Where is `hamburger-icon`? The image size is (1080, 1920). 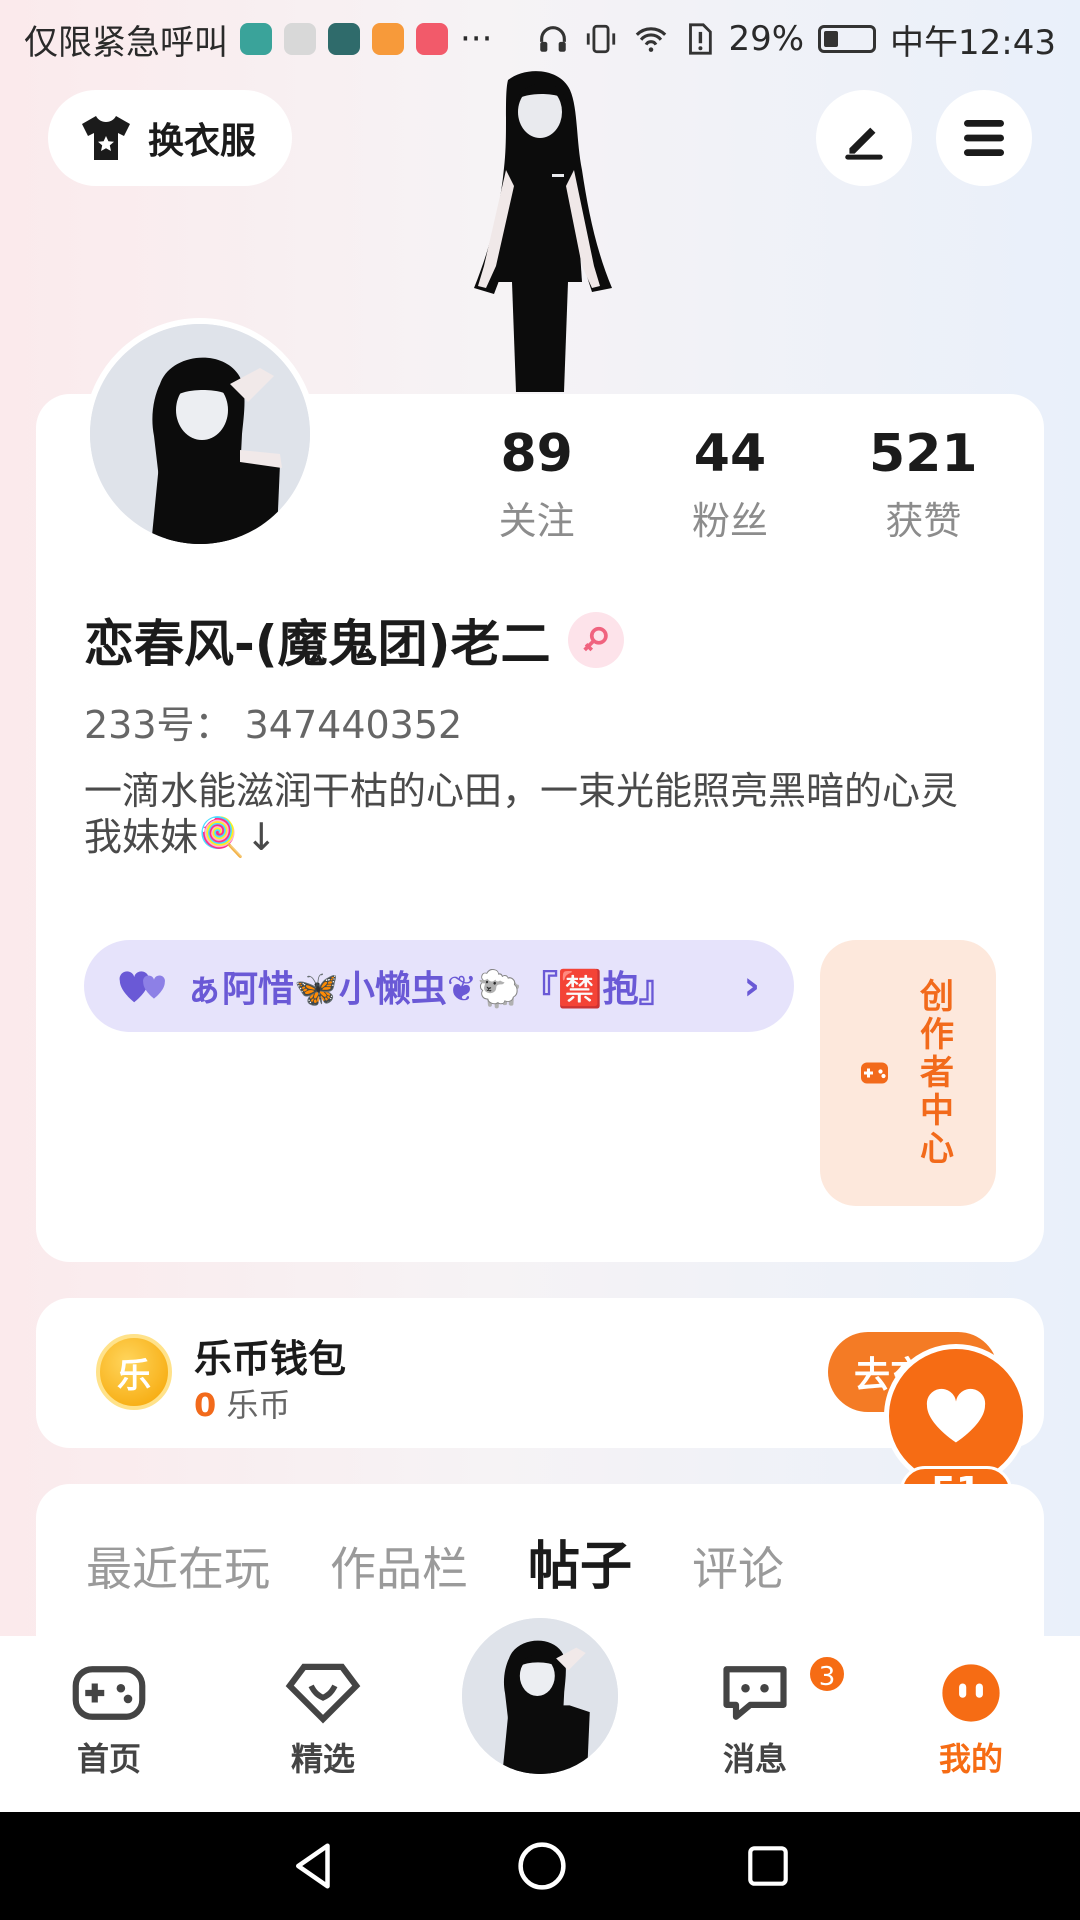 hamburger-icon is located at coordinates (984, 138).